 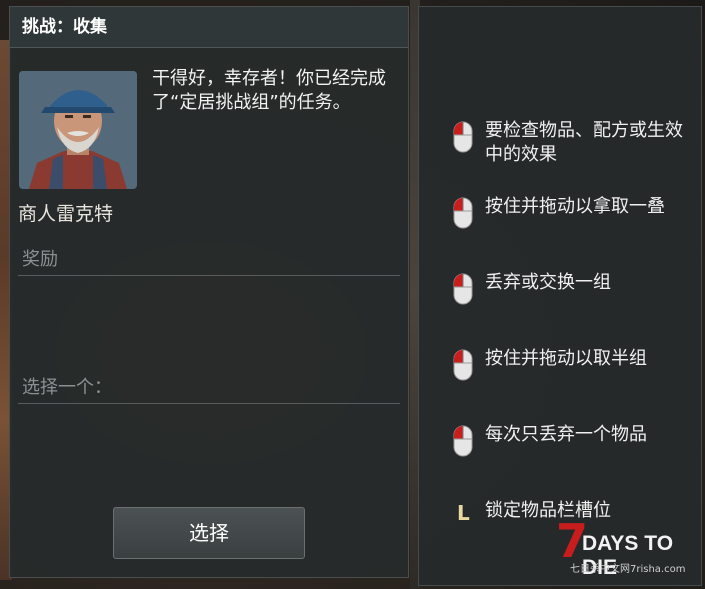 What do you see at coordinates (269, 90) in the screenshot?
I see `completion-message: 干得好，幸存者！你已经完成了“定居挑战组”的任务。` at bounding box center [269, 90].